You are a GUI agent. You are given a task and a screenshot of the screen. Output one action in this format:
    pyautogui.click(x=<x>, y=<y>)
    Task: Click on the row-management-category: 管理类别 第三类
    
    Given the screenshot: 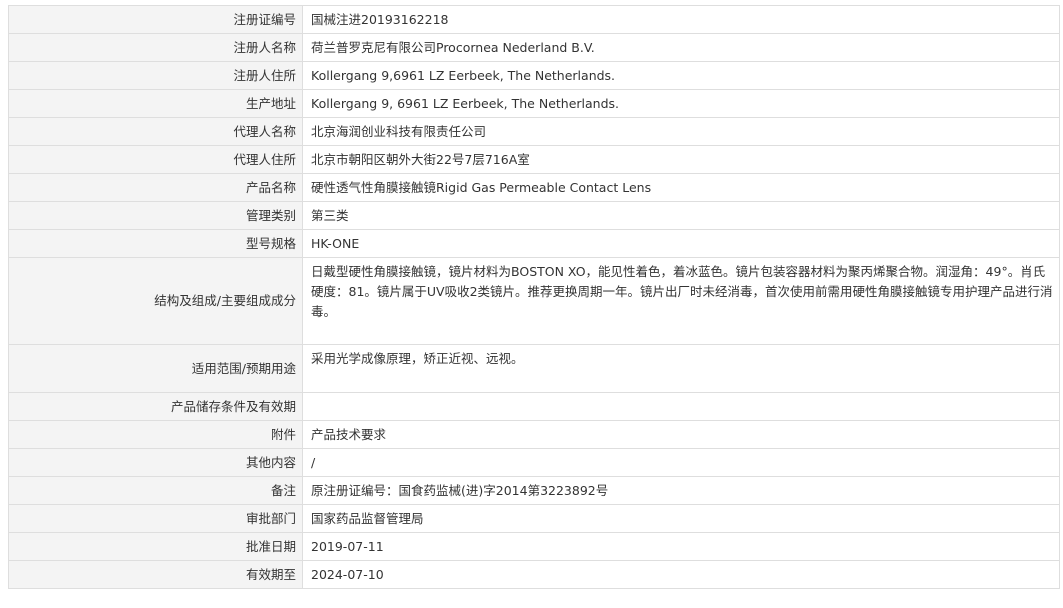 What is the action you would take?
    pyautogui.click(x=534, y=215)
    